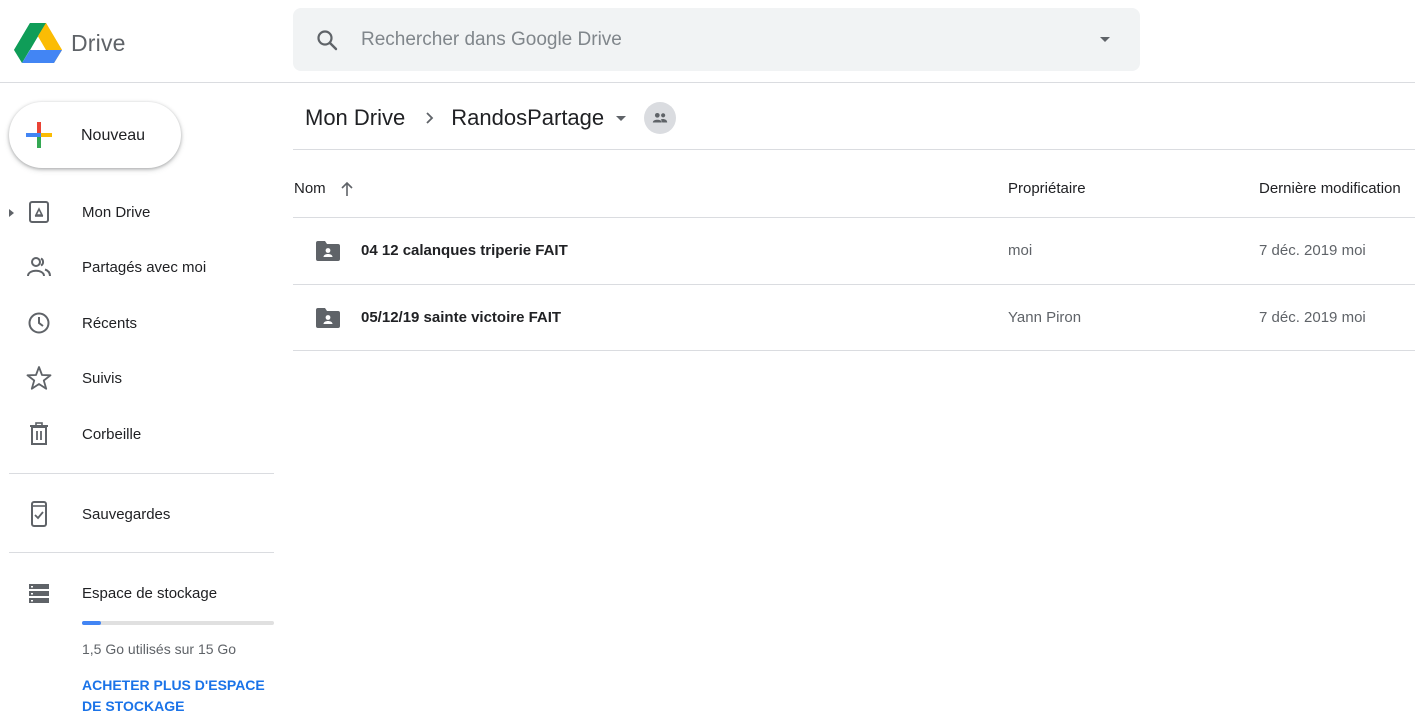  What do you see at coordinates (39, 514) in the screenshot?
I see `backup-phone-icon` at bounding box center [39, 514].